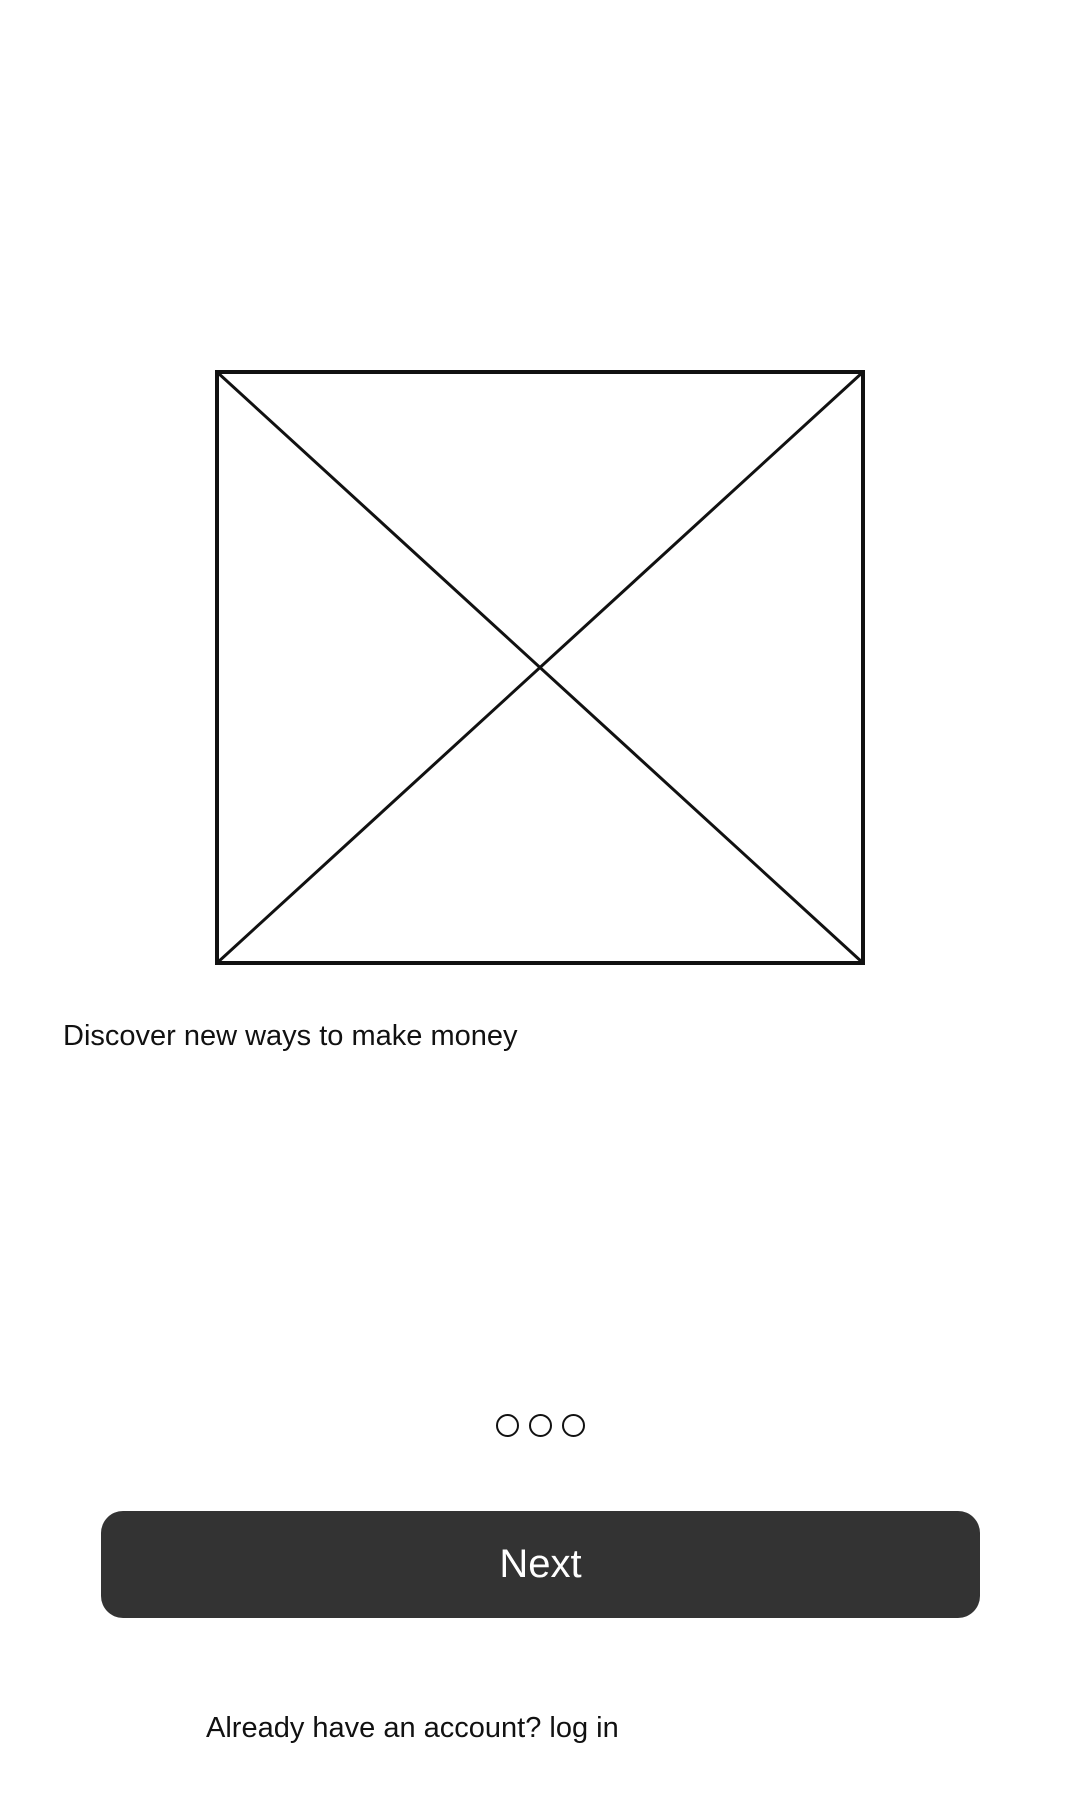  I want to click on login-prompt: Already have an account? log in, so click(412, 1728).